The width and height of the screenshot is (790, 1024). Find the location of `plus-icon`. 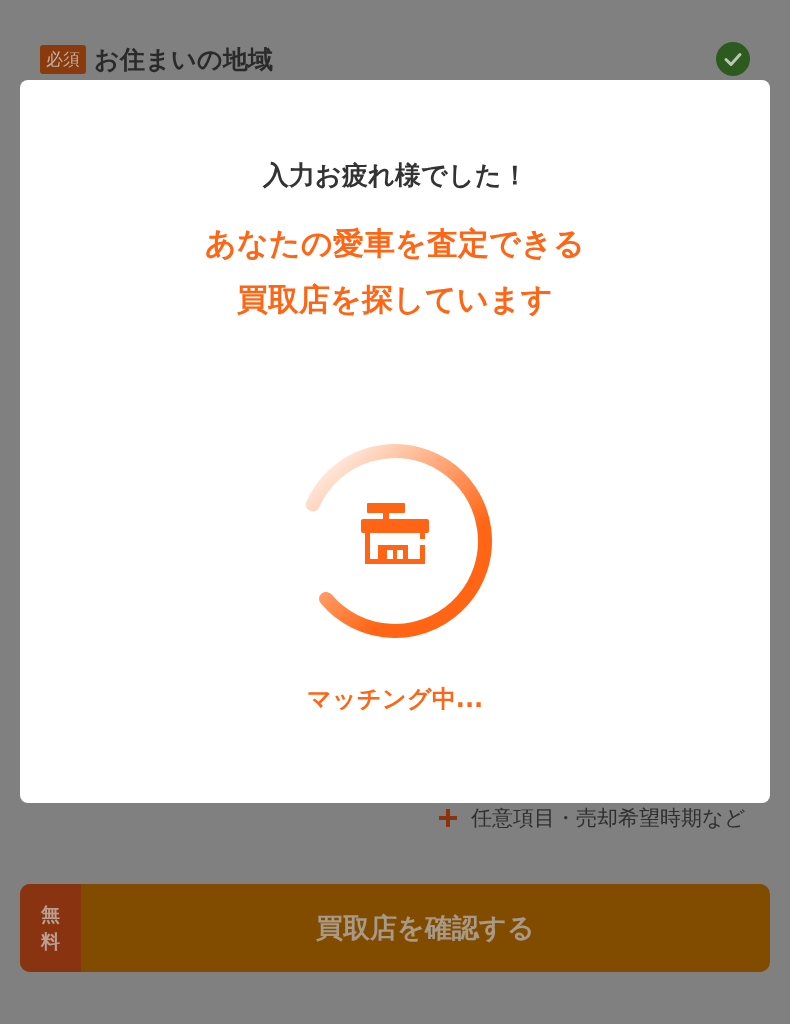

plus-icon is located at coordinates (448, 818).